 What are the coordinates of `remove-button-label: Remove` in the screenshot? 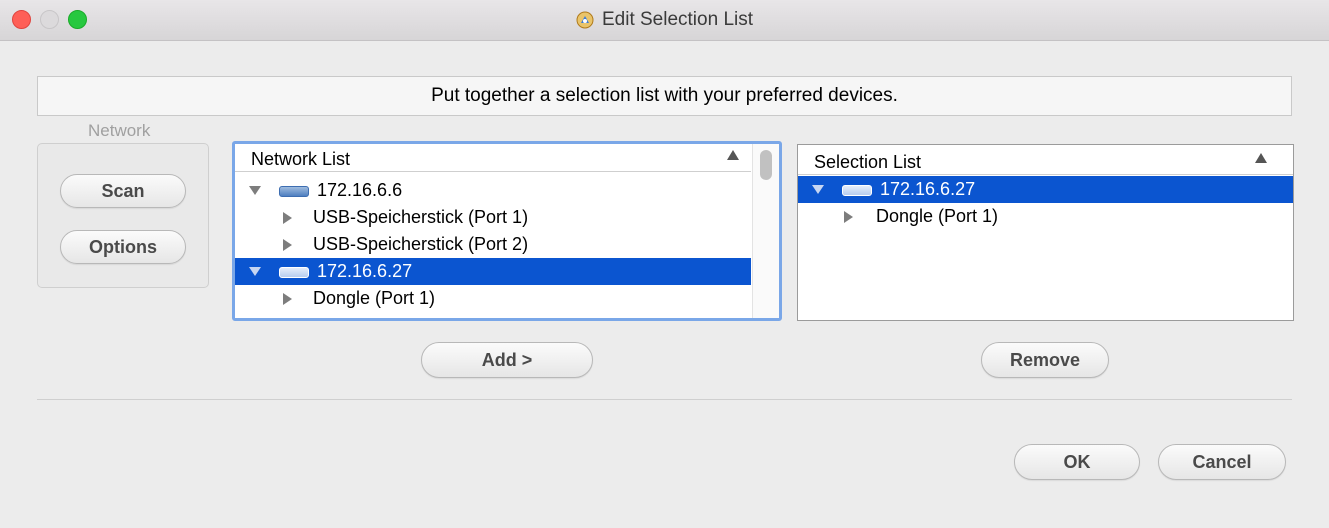 It's located at (1045, 359).